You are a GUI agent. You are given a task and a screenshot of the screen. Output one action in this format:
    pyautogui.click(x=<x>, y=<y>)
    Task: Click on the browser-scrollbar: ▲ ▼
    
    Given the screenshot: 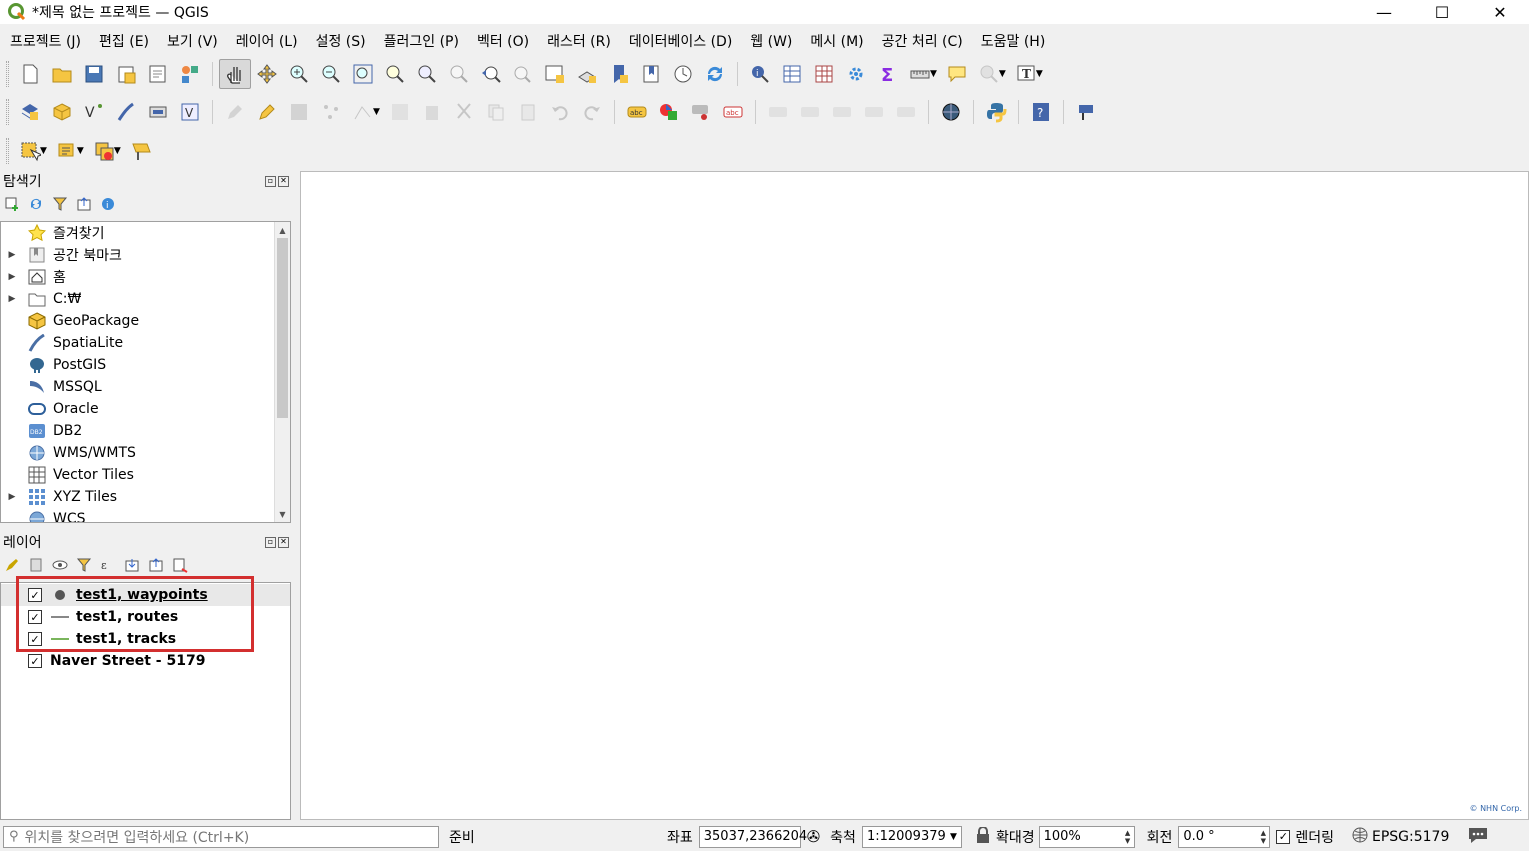 What is the action you would take?
    pyautogui.click(x=282, y=372)
    